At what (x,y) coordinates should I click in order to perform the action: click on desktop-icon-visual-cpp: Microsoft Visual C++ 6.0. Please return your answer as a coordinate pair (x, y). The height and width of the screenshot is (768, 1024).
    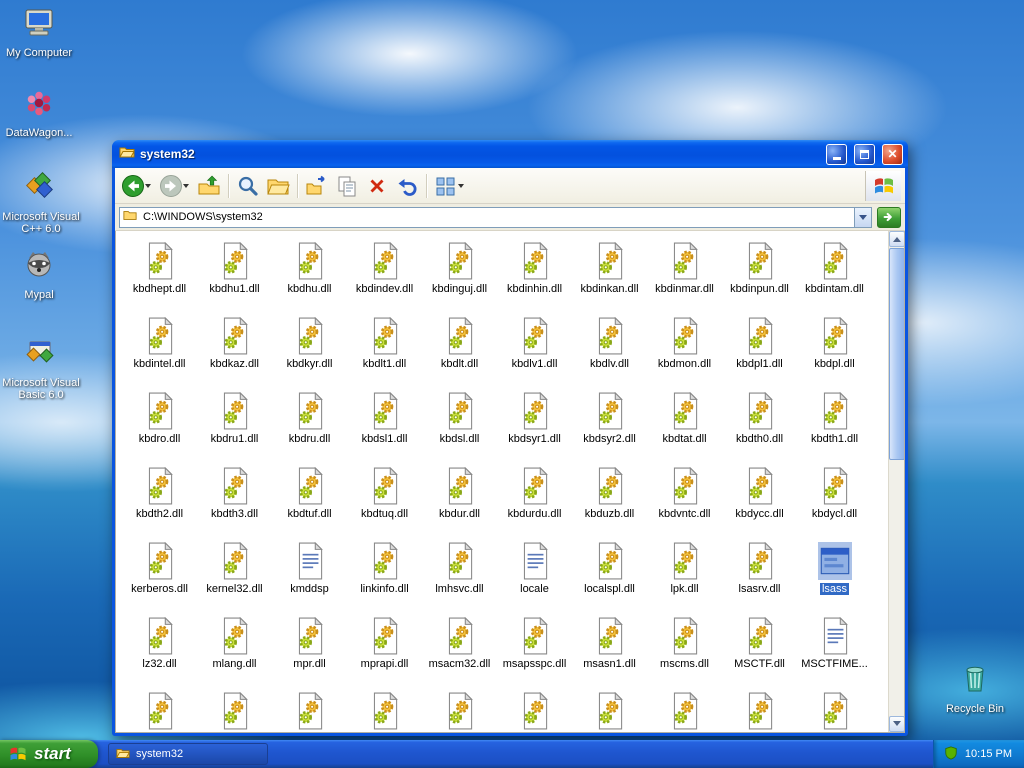
    Looking at the image, I should click on (41, 202).